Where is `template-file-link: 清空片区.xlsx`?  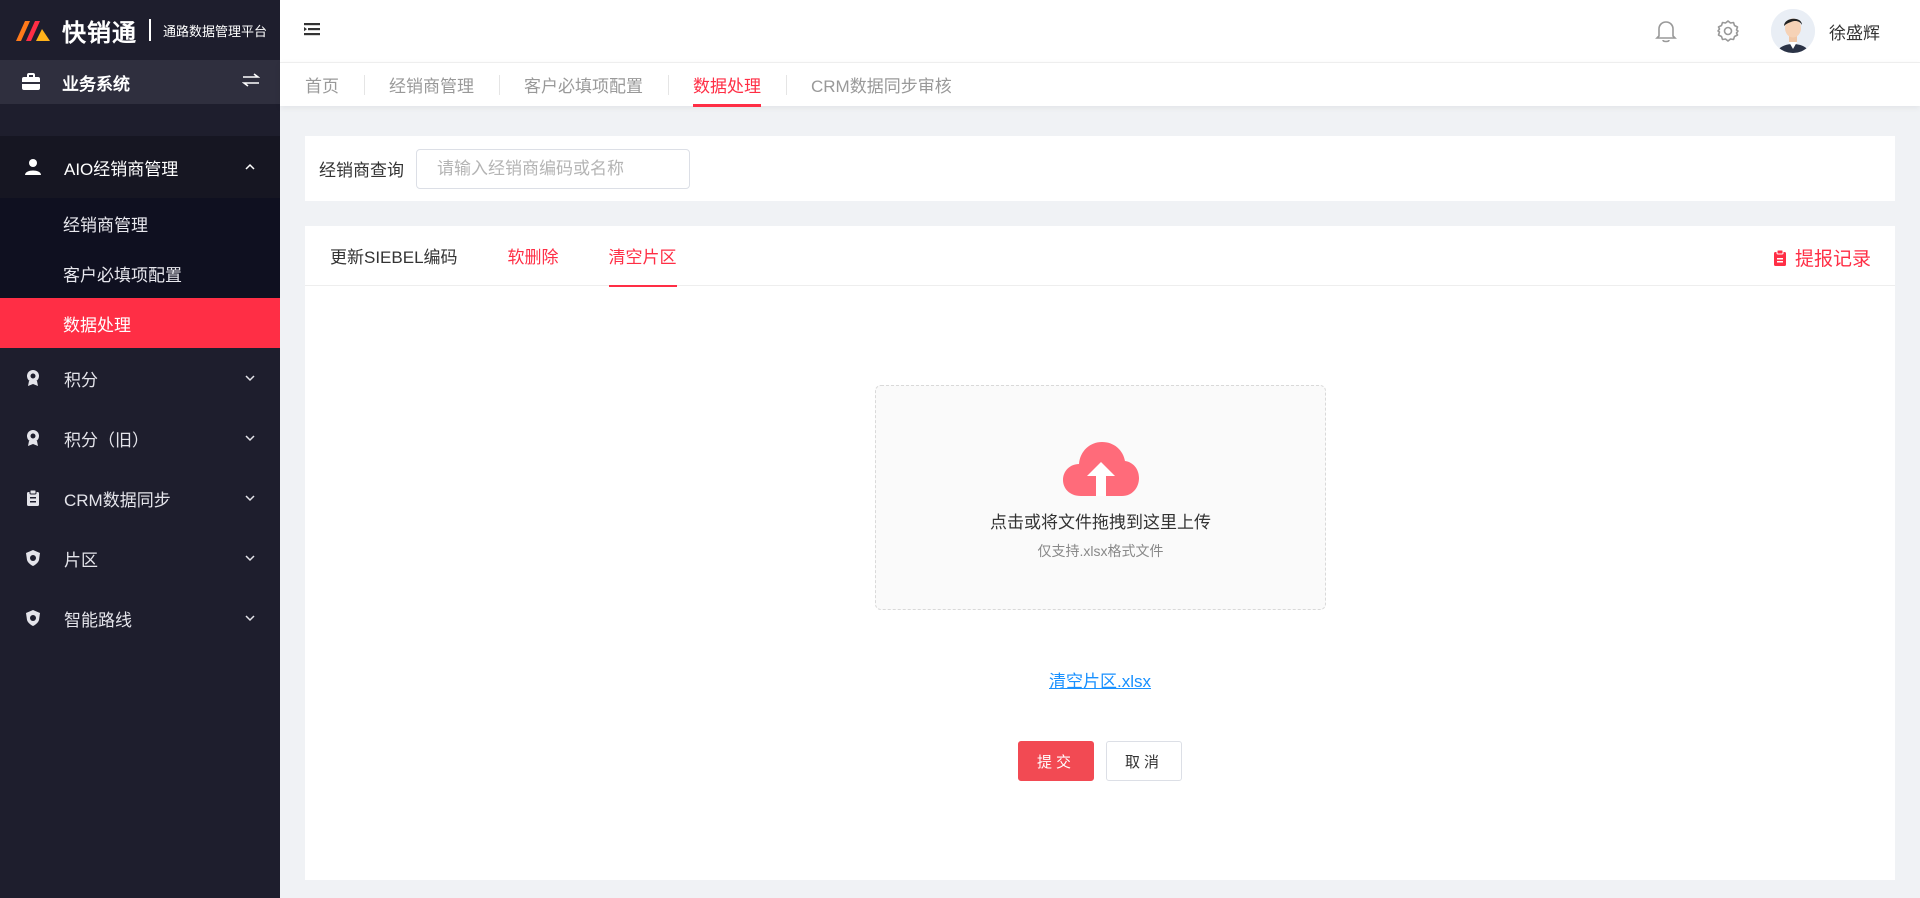
template-file-link: 清空片区.xlsx is located at coordinates (1100, 679).